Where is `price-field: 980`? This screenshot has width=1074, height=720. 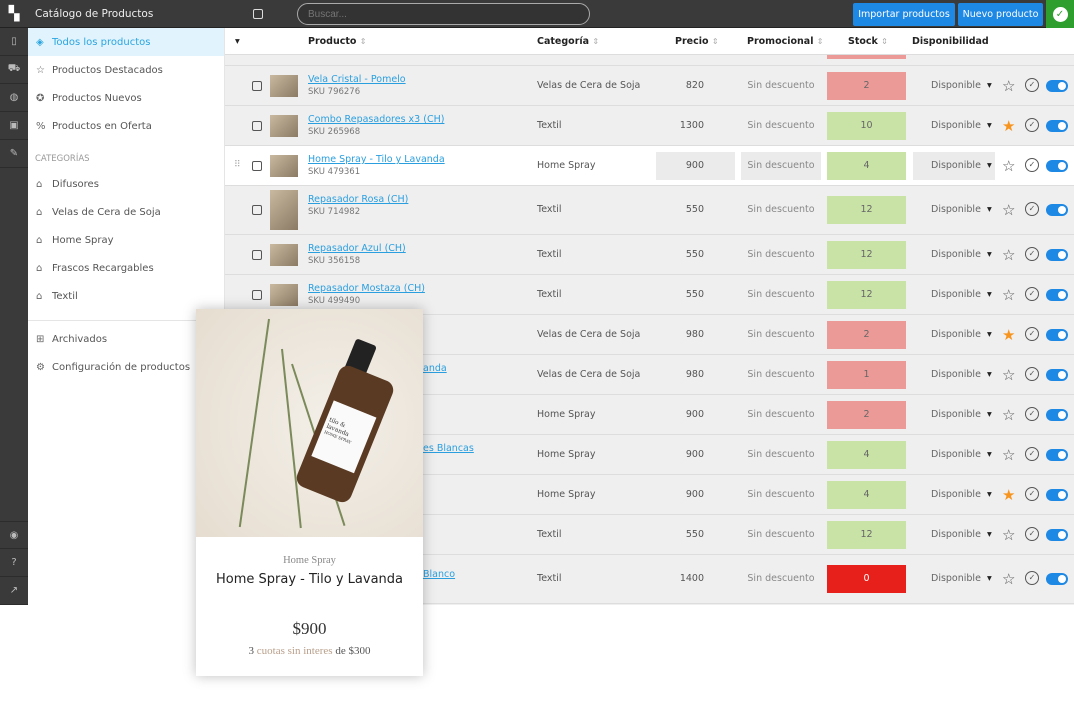
price-field: 980 is located at coordinates (695, 335).